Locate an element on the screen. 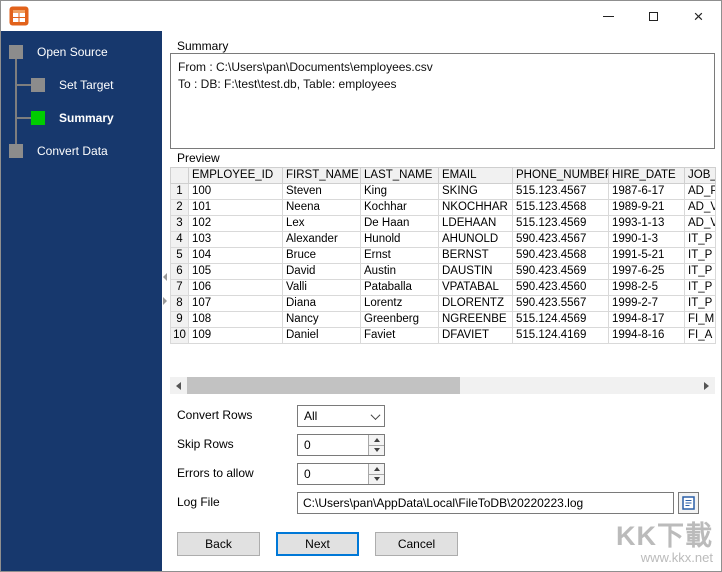  table-cell: 515.123.4567 is located at coordinates (560, 191).